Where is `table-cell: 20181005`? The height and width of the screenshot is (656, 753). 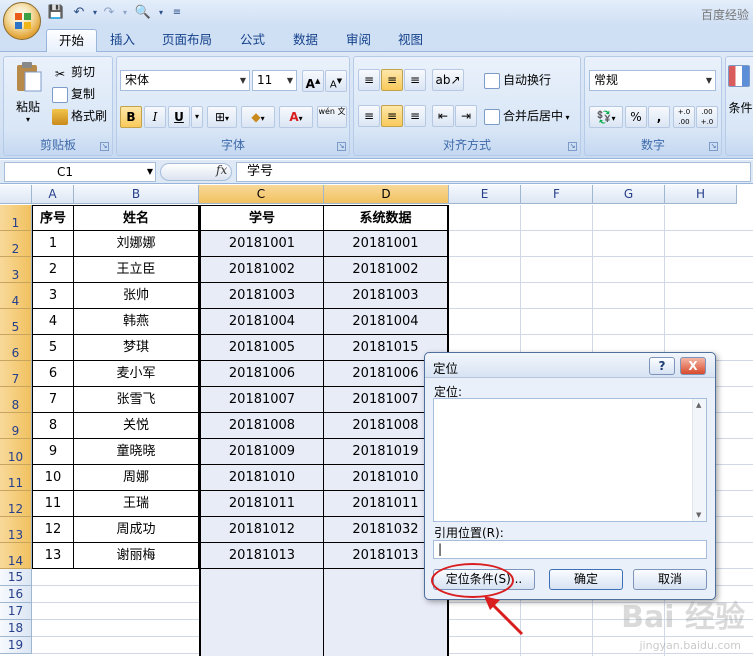 table-cell: 20181005 is located at coordinates (261, 348).